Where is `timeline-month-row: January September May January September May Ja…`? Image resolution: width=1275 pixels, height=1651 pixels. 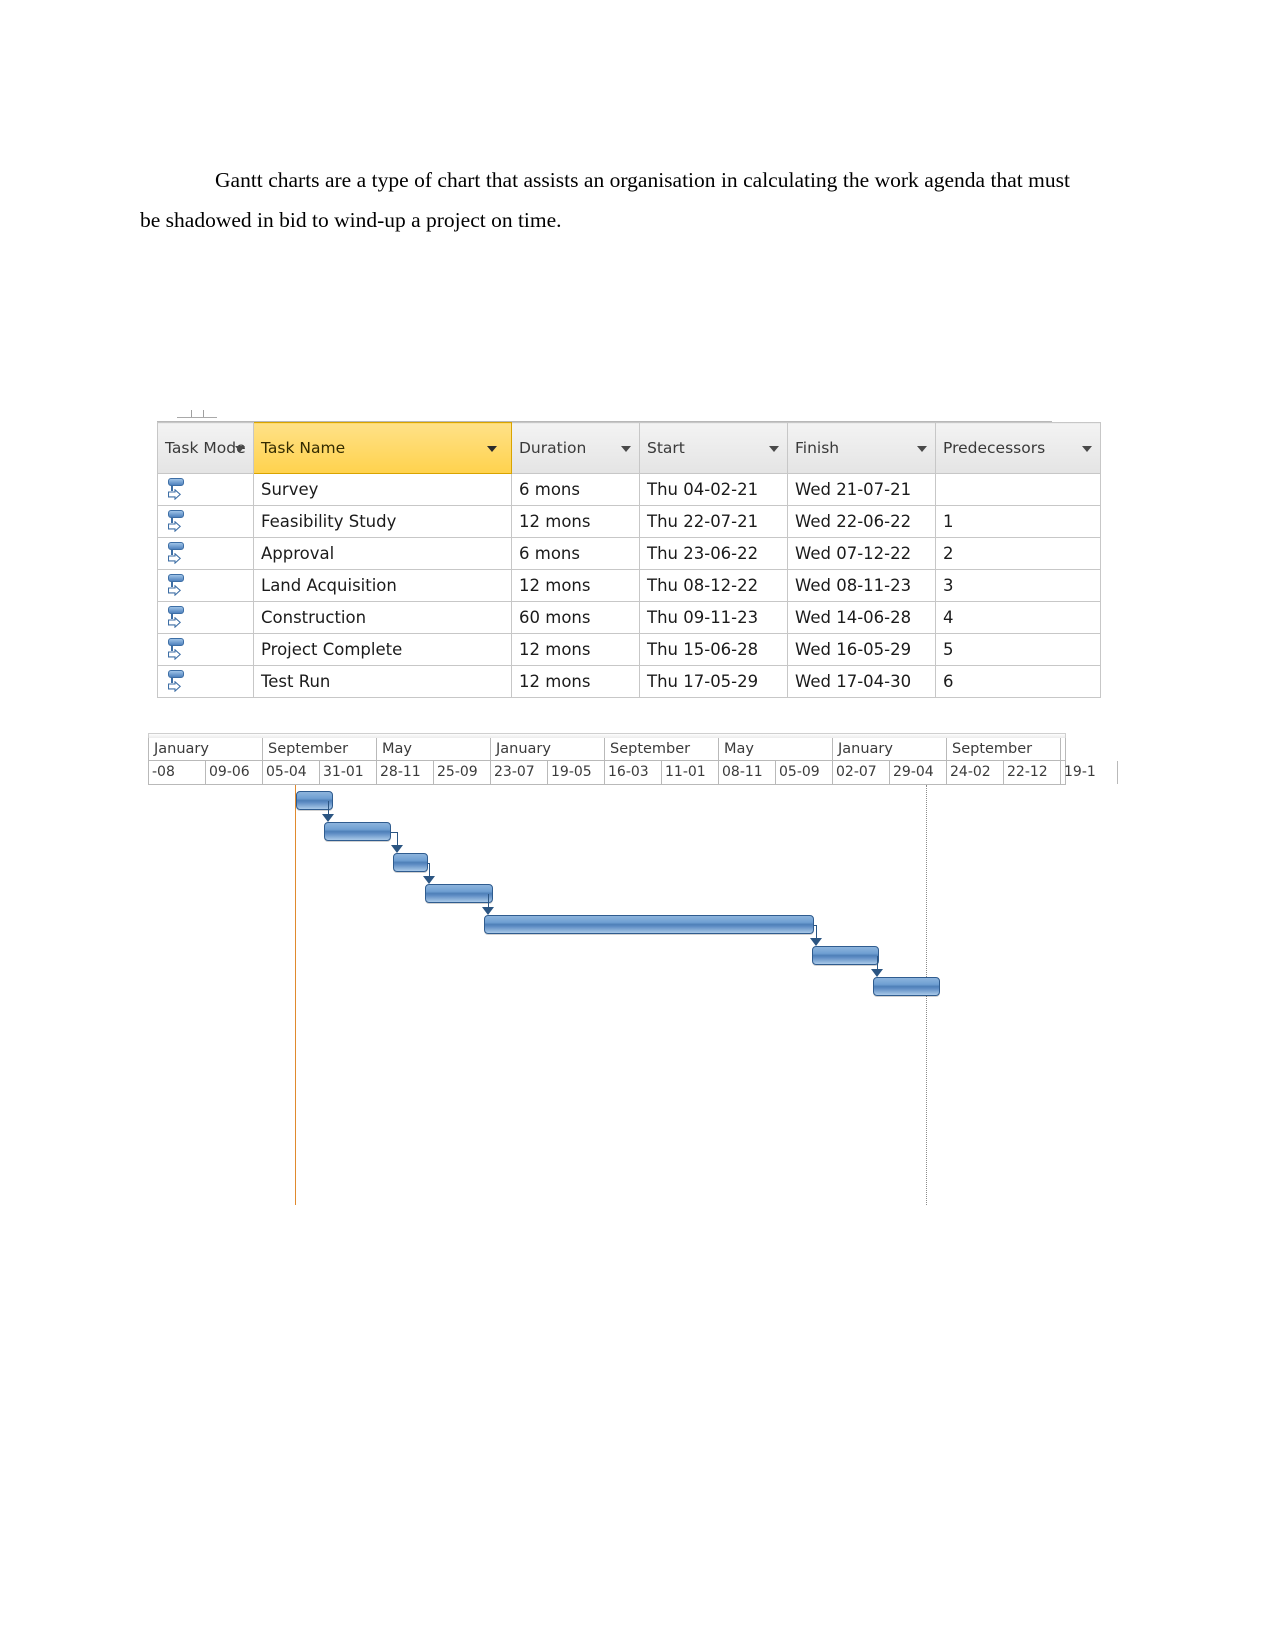
timeline-month-row: January September May January September May Ja… is located at coordinates (607, 749).